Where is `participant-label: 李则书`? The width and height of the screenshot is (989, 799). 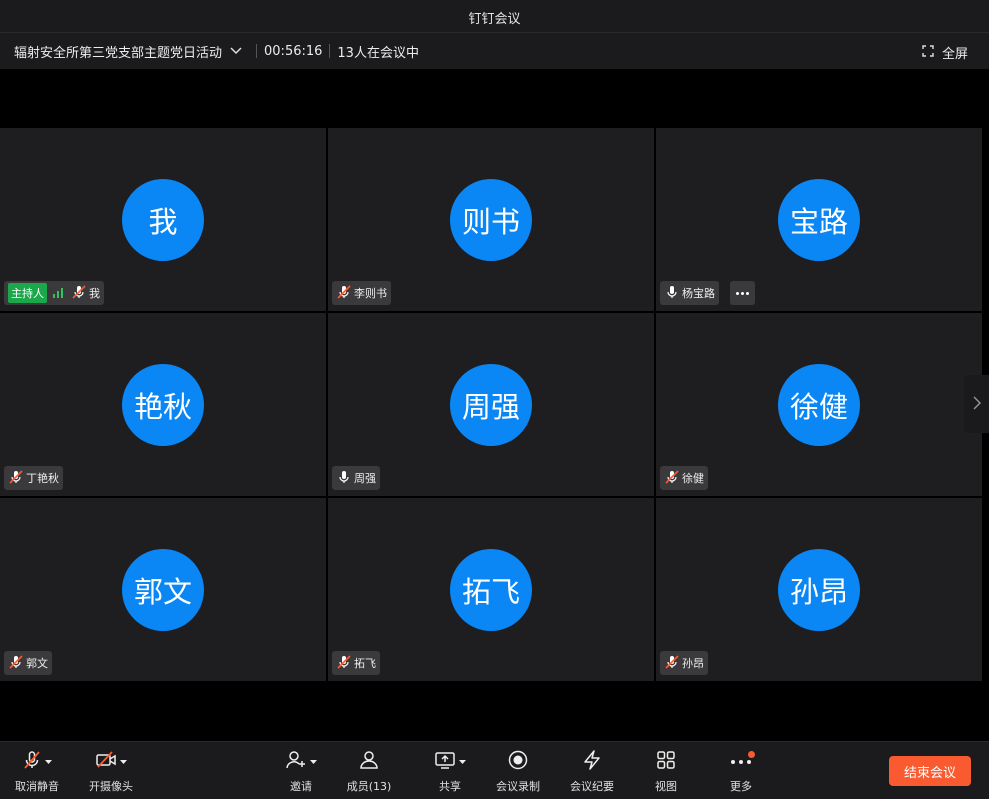
participant-label: 李则书 is located at coordinates (361, 293).